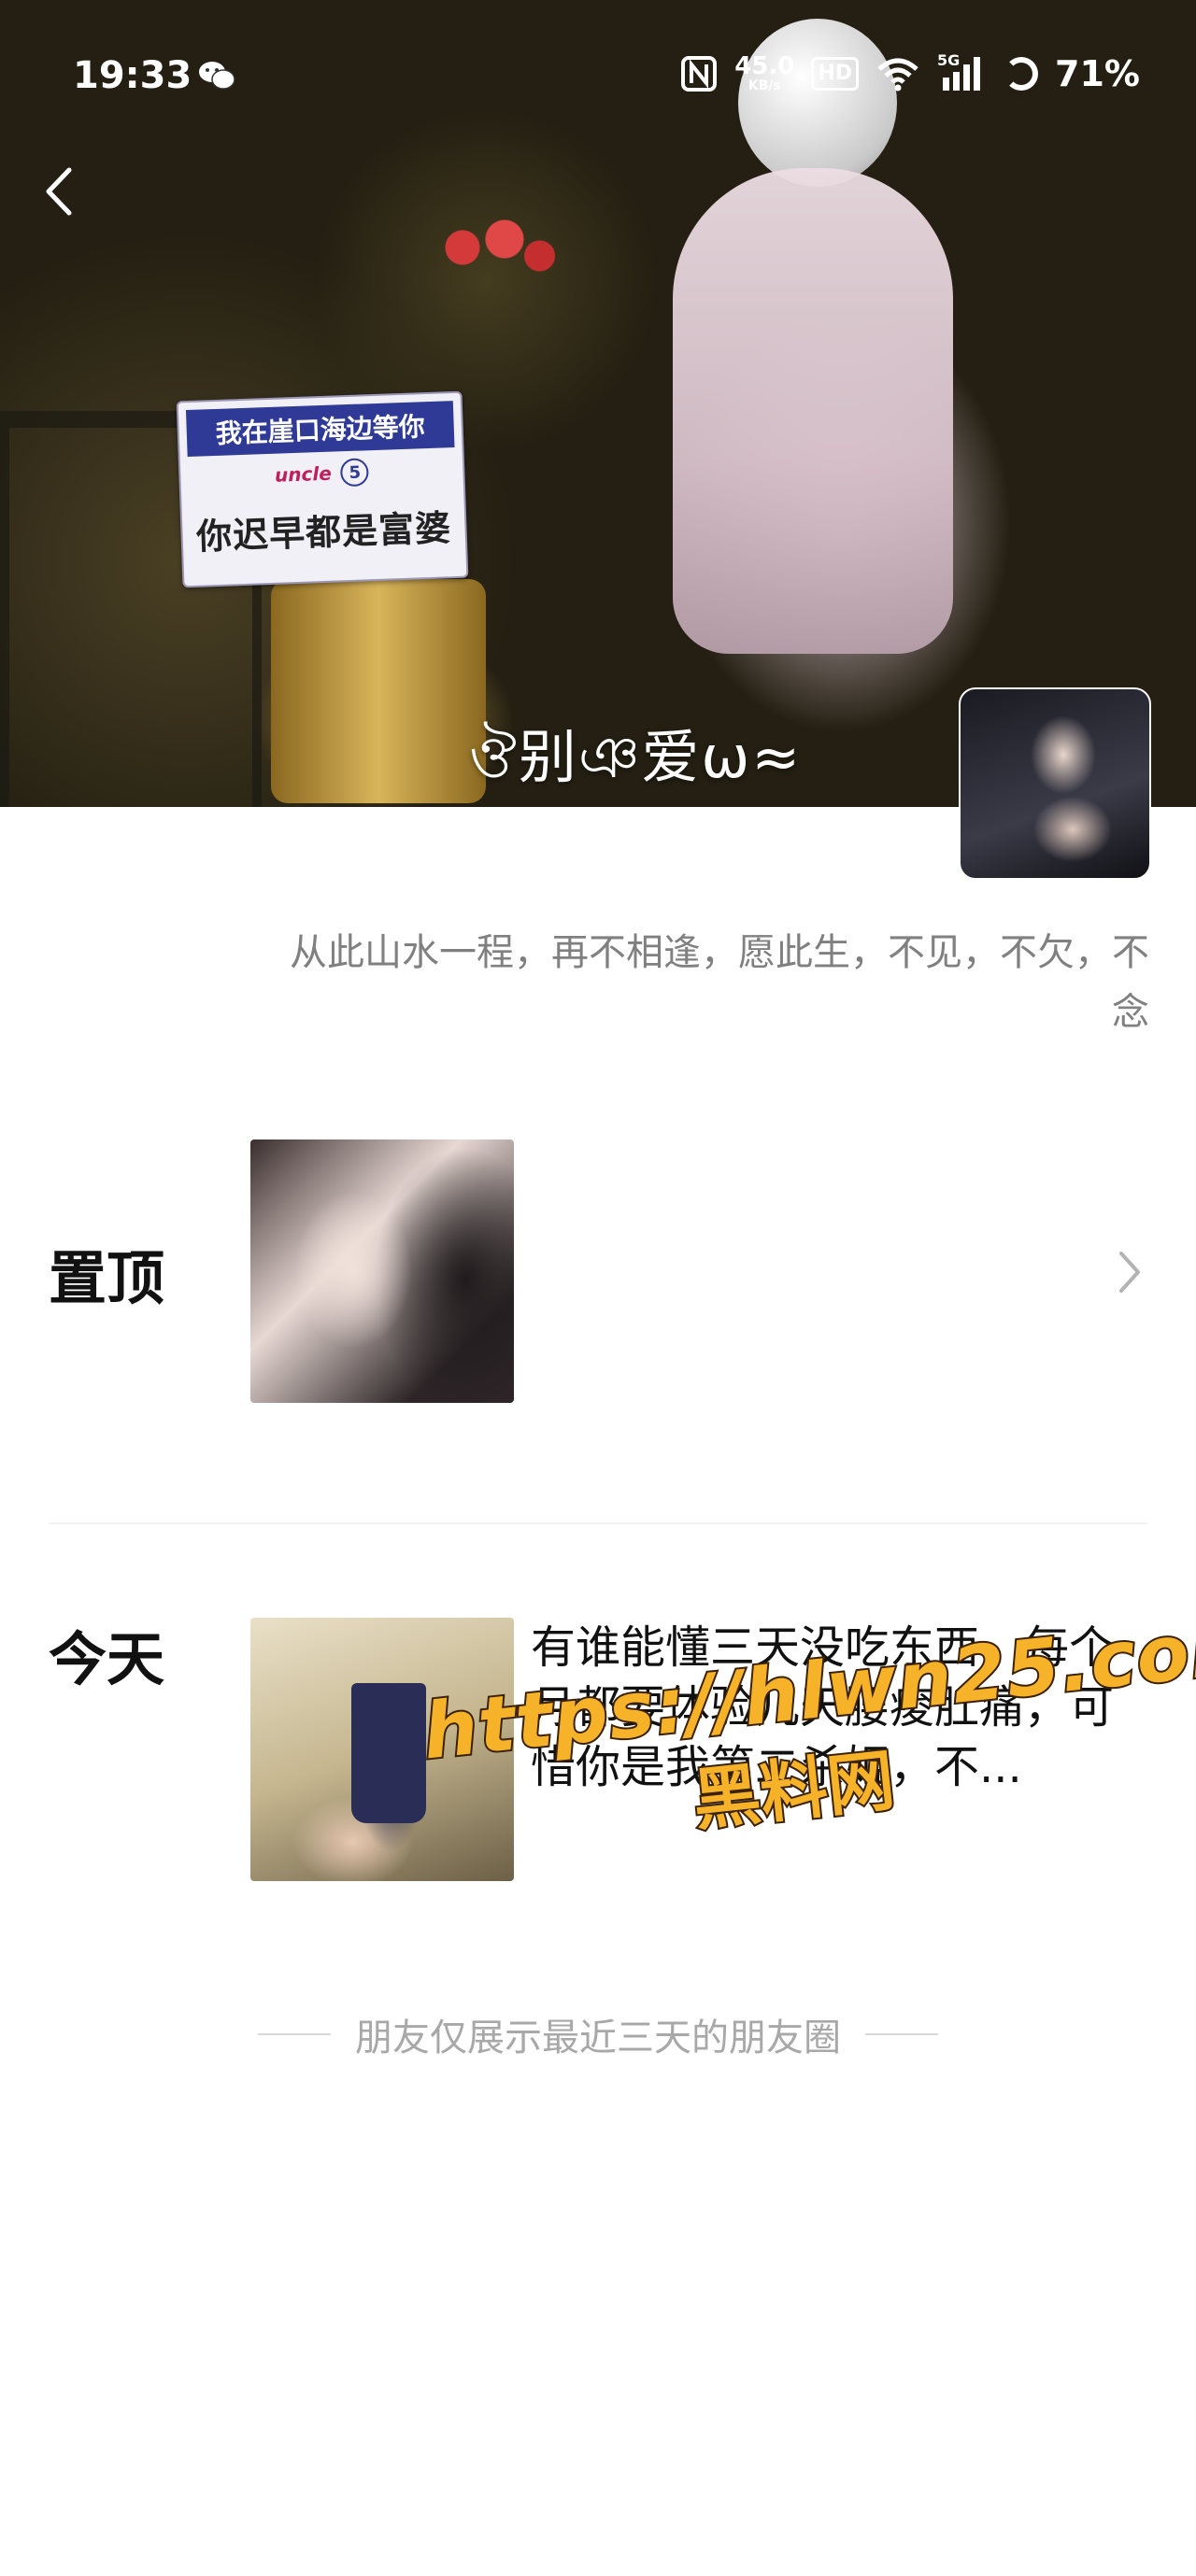 This screenshot has width=1196, height=2576. I want to click on today-post-thumbnail, so click(382, 1749).